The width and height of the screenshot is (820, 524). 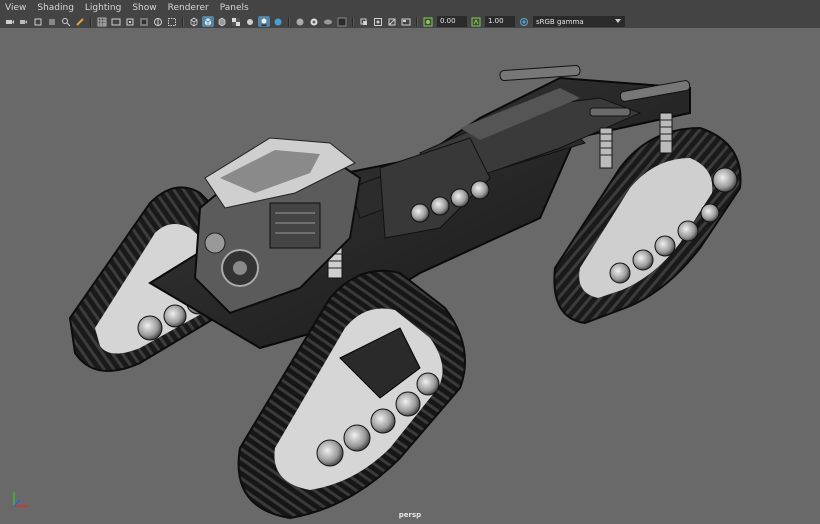 I want to click on color-management-toggle-button, so click(x=524, y=21).